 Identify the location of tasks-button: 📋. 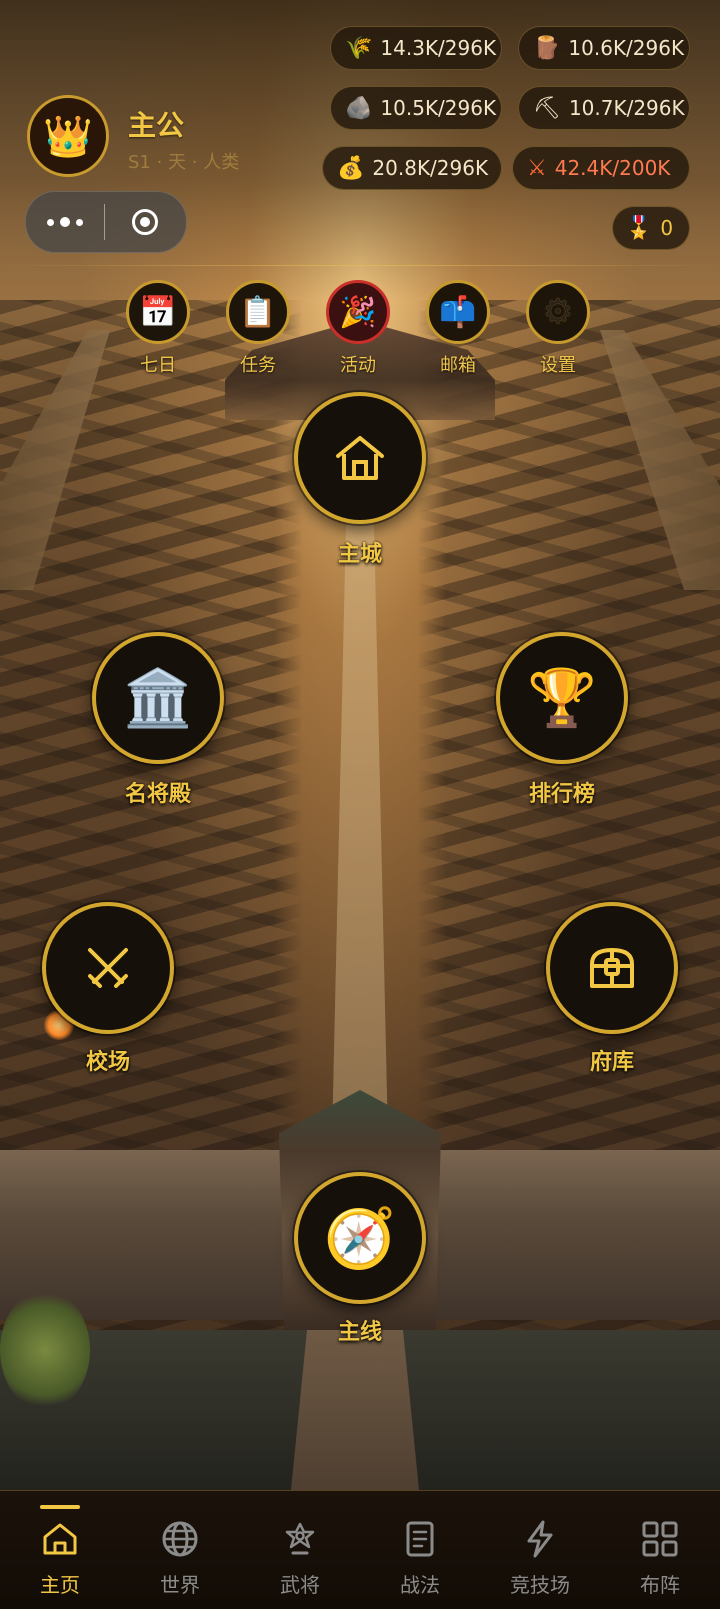
(258, 312).